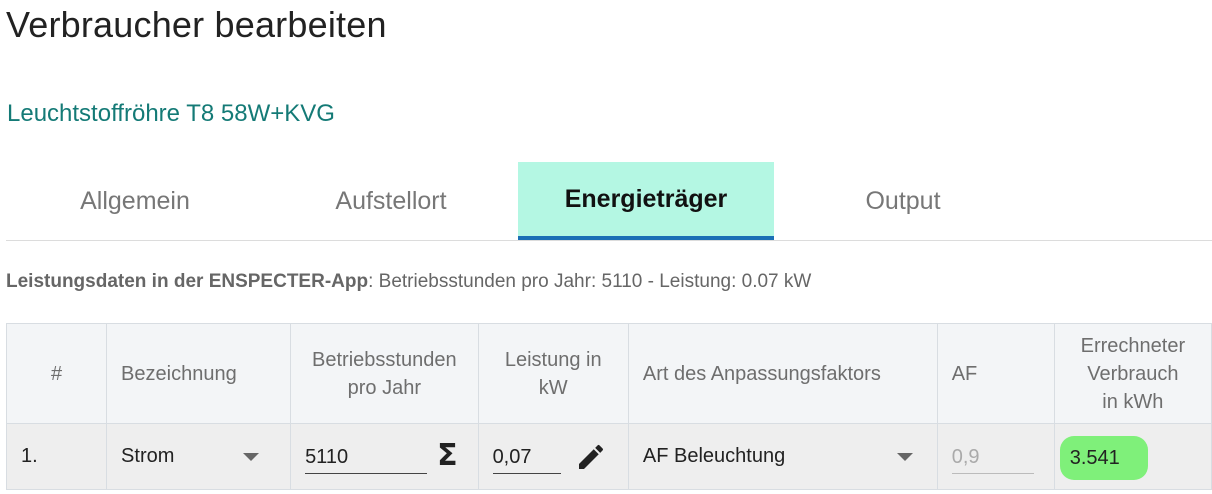 Image resolution: width=1212 pixels, height=494 pixels. I want to click on header-betriebsstunden: Betriebsstunden pro Jahr, so click(384, 373).